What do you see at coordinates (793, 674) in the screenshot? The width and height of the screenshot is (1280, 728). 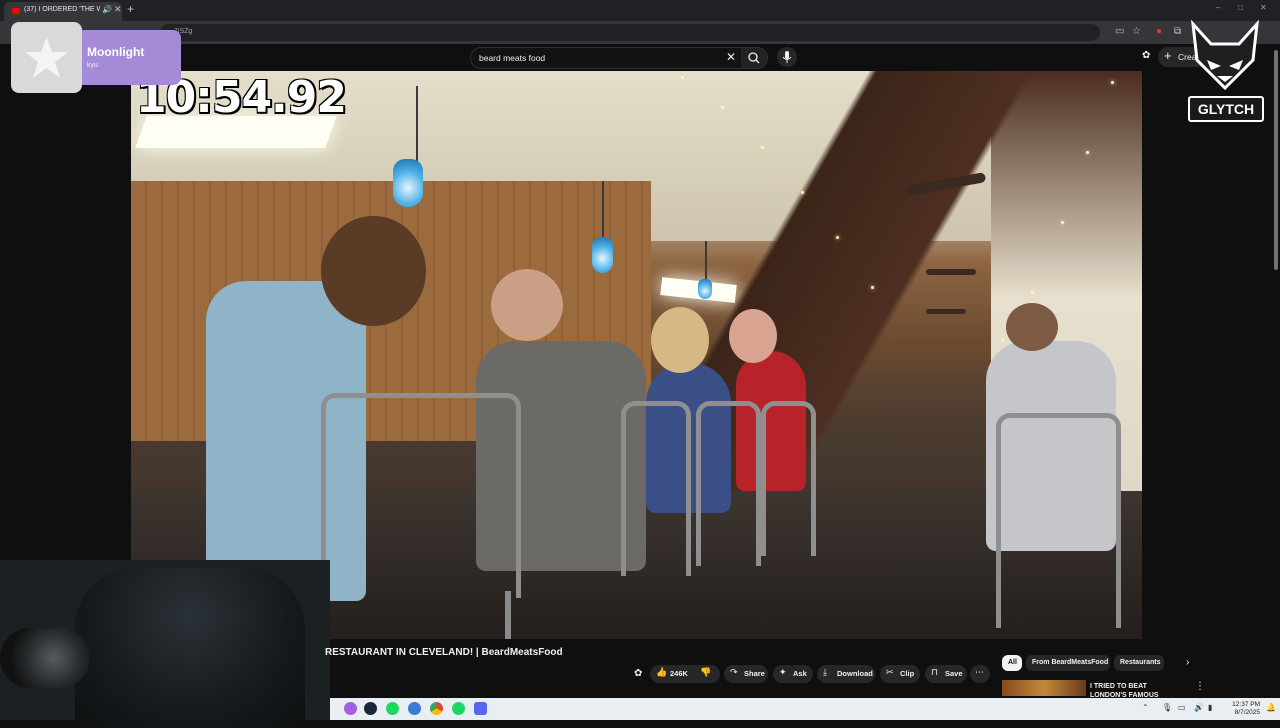 I see `ask-button: ✦ Ask` at bounding box center [793, 674].